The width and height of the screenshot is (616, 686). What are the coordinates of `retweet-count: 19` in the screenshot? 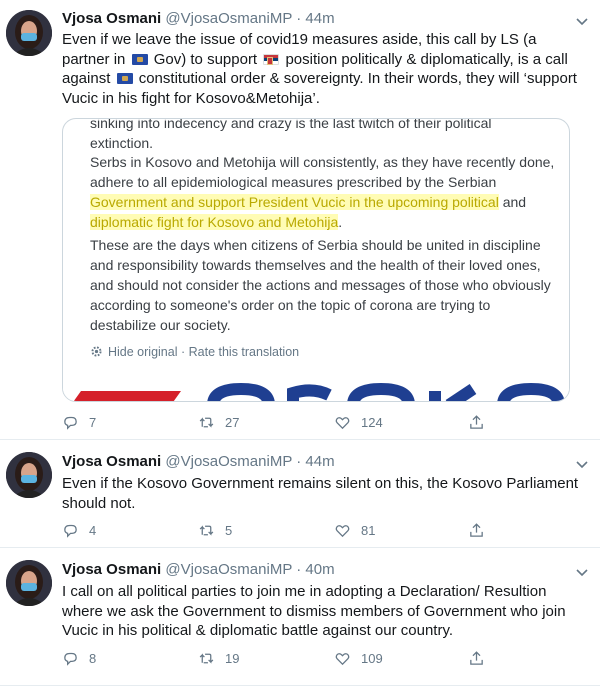 It's located at (232, 658).